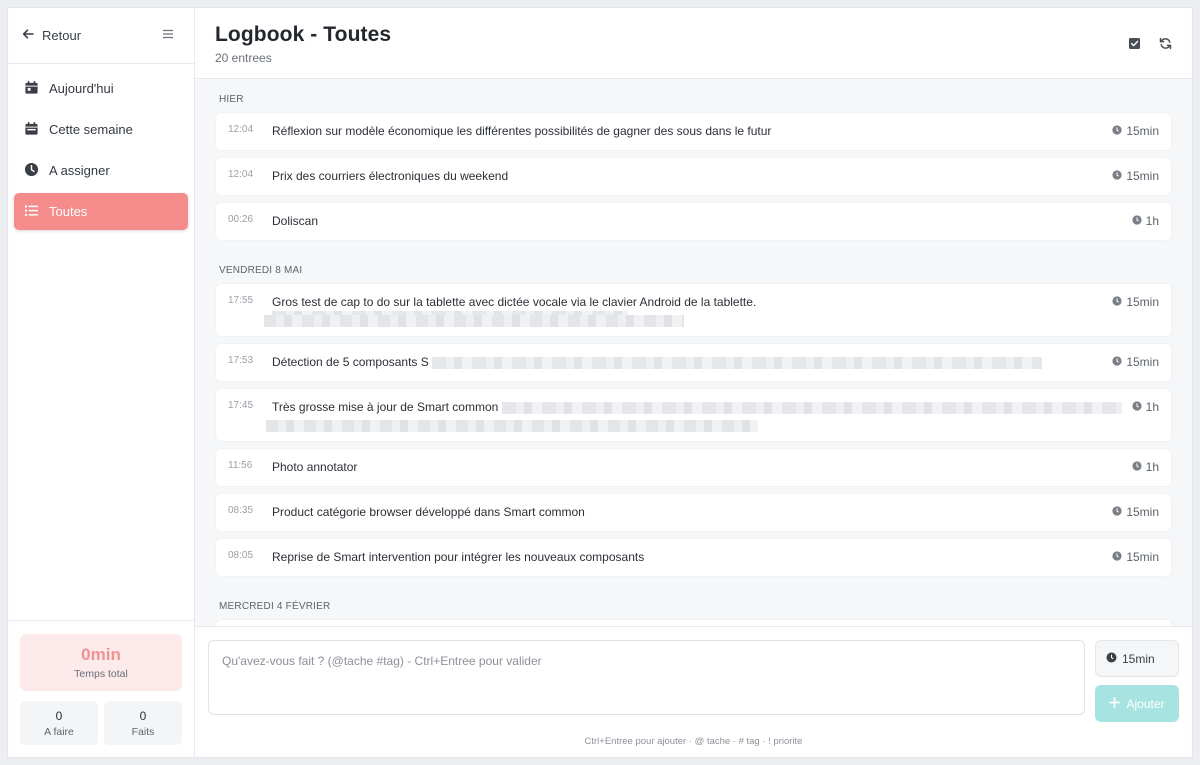  I want to click on nav-item-all: Toutes, so click(101, 211).